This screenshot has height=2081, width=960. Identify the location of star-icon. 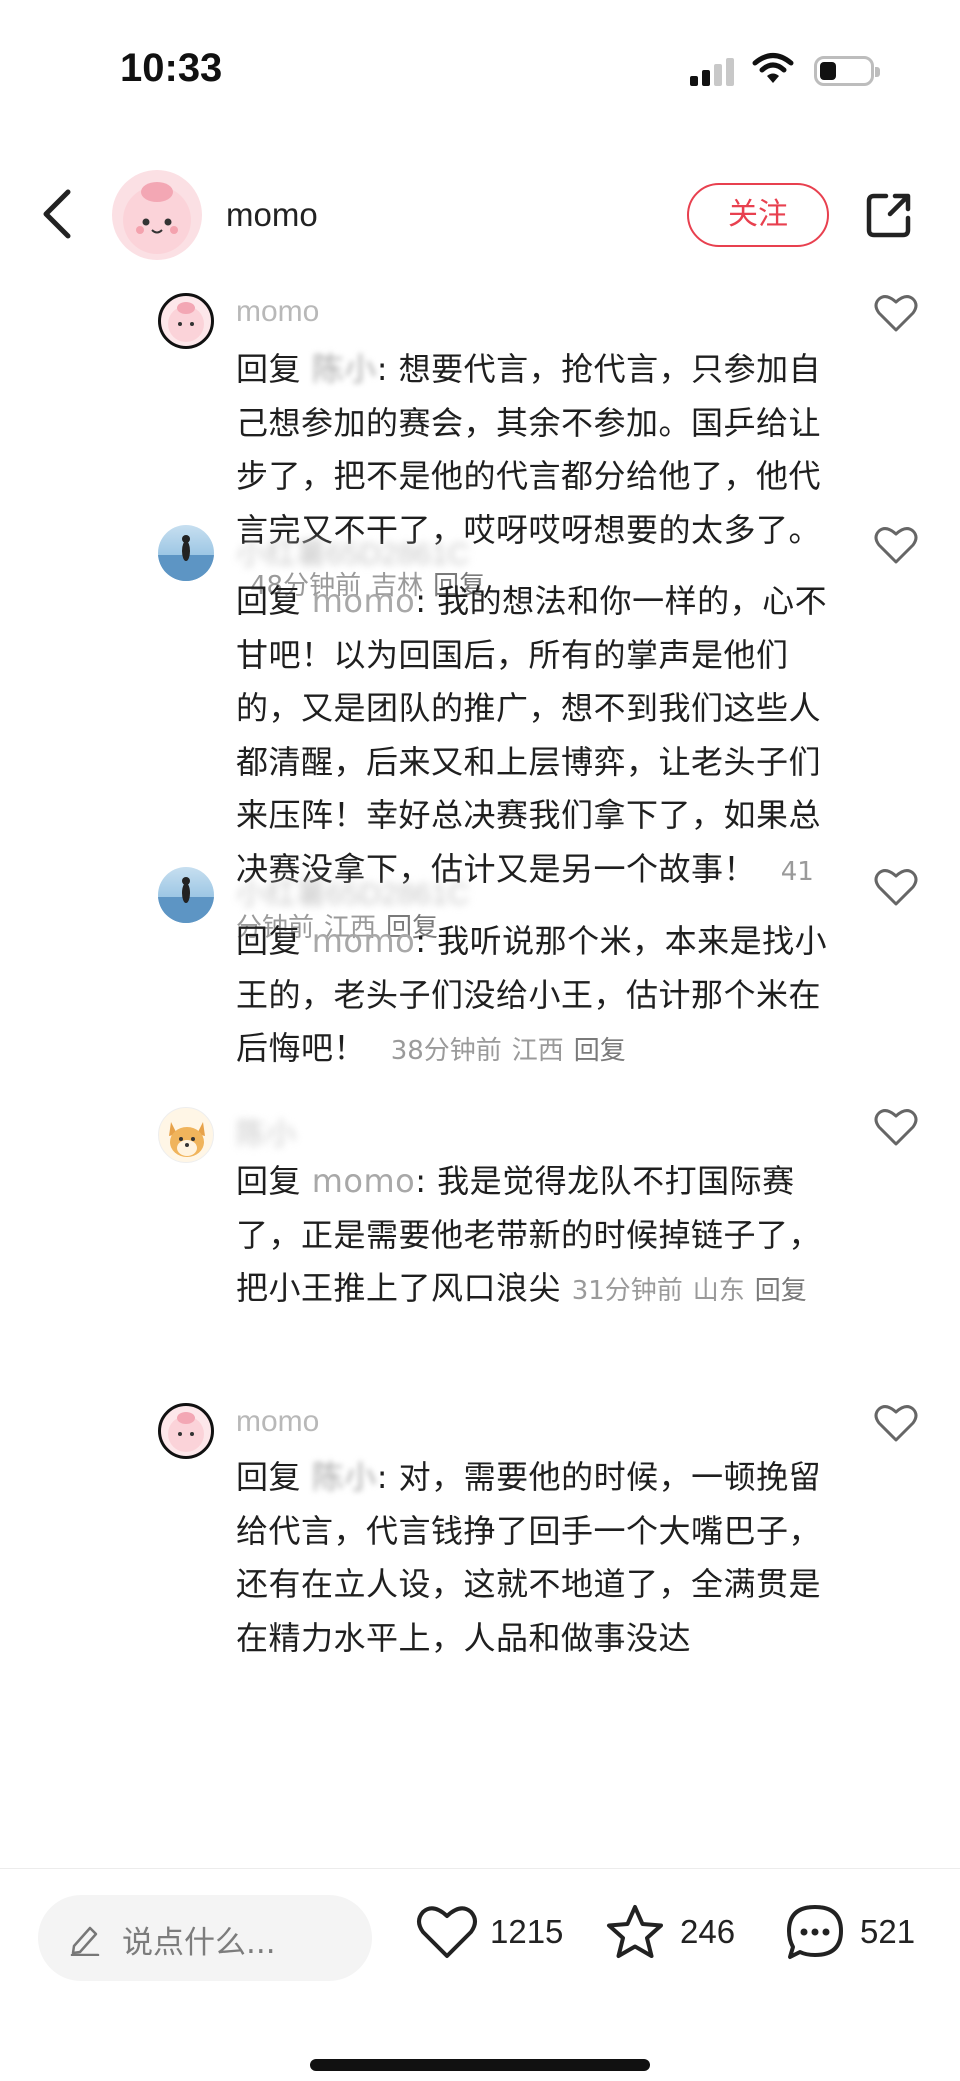
(635, 1931).